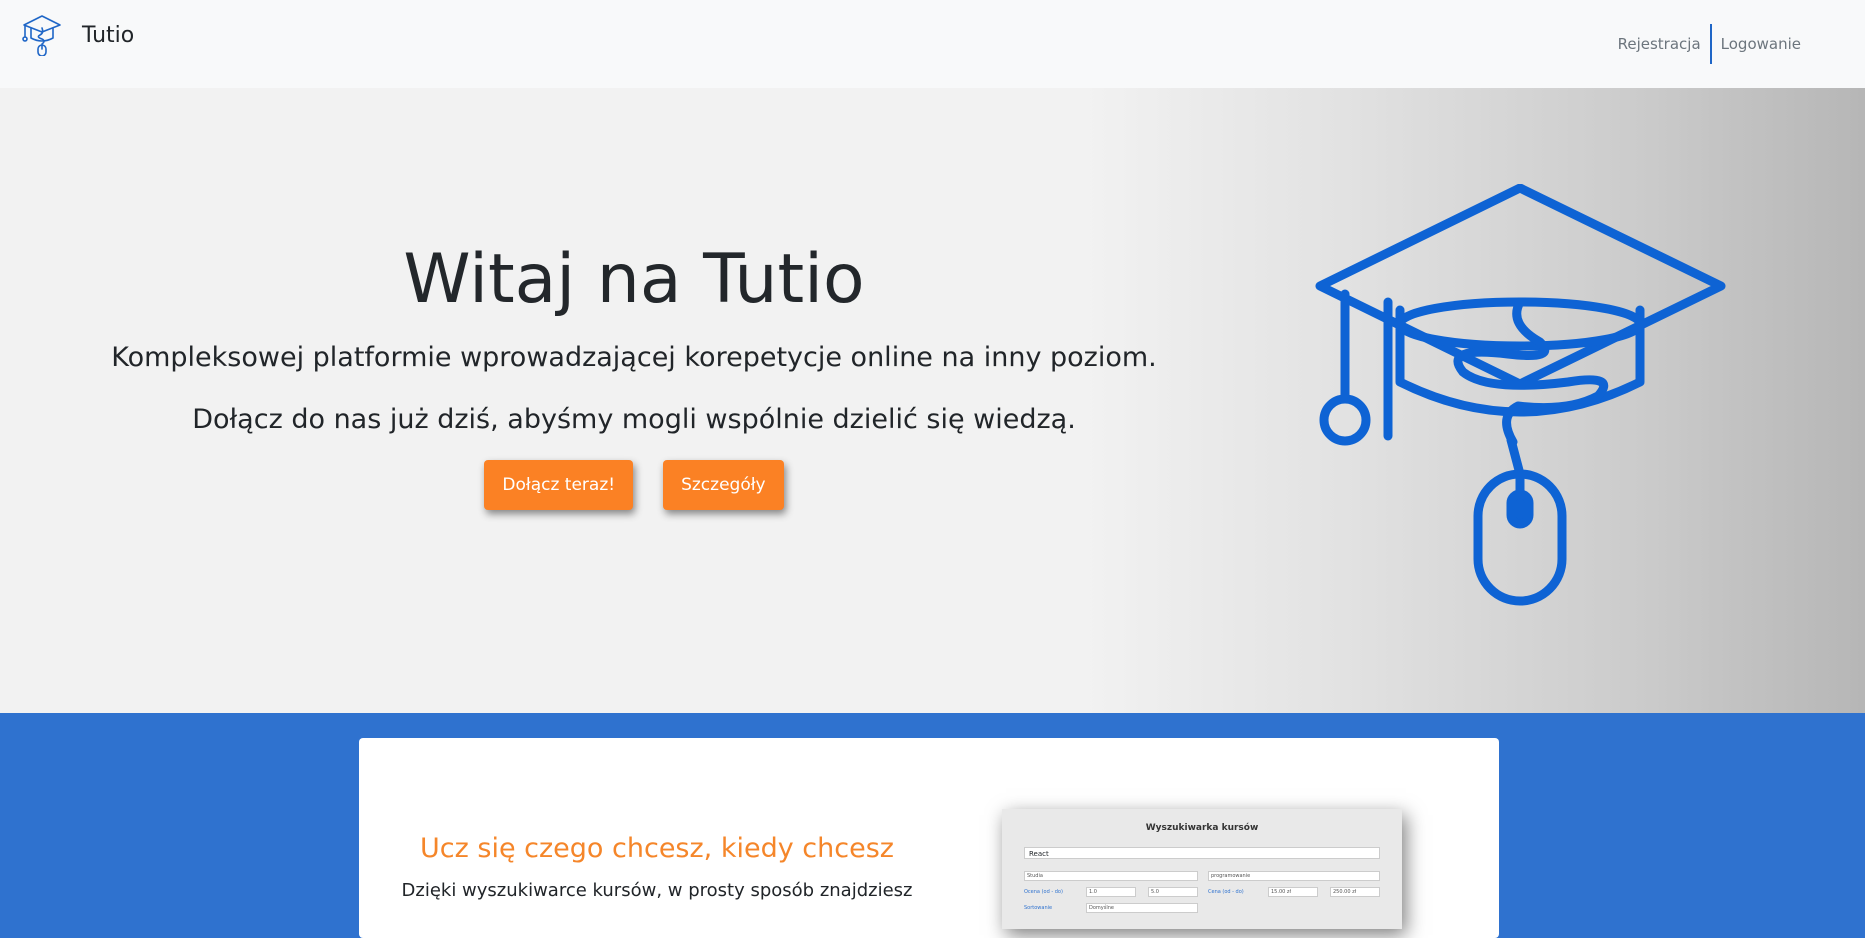  What do you see at coordinates (1293, 892) in the screenshot?
I see `preview-price-from: 15.00 zł` at bounding box center [1293, 892].